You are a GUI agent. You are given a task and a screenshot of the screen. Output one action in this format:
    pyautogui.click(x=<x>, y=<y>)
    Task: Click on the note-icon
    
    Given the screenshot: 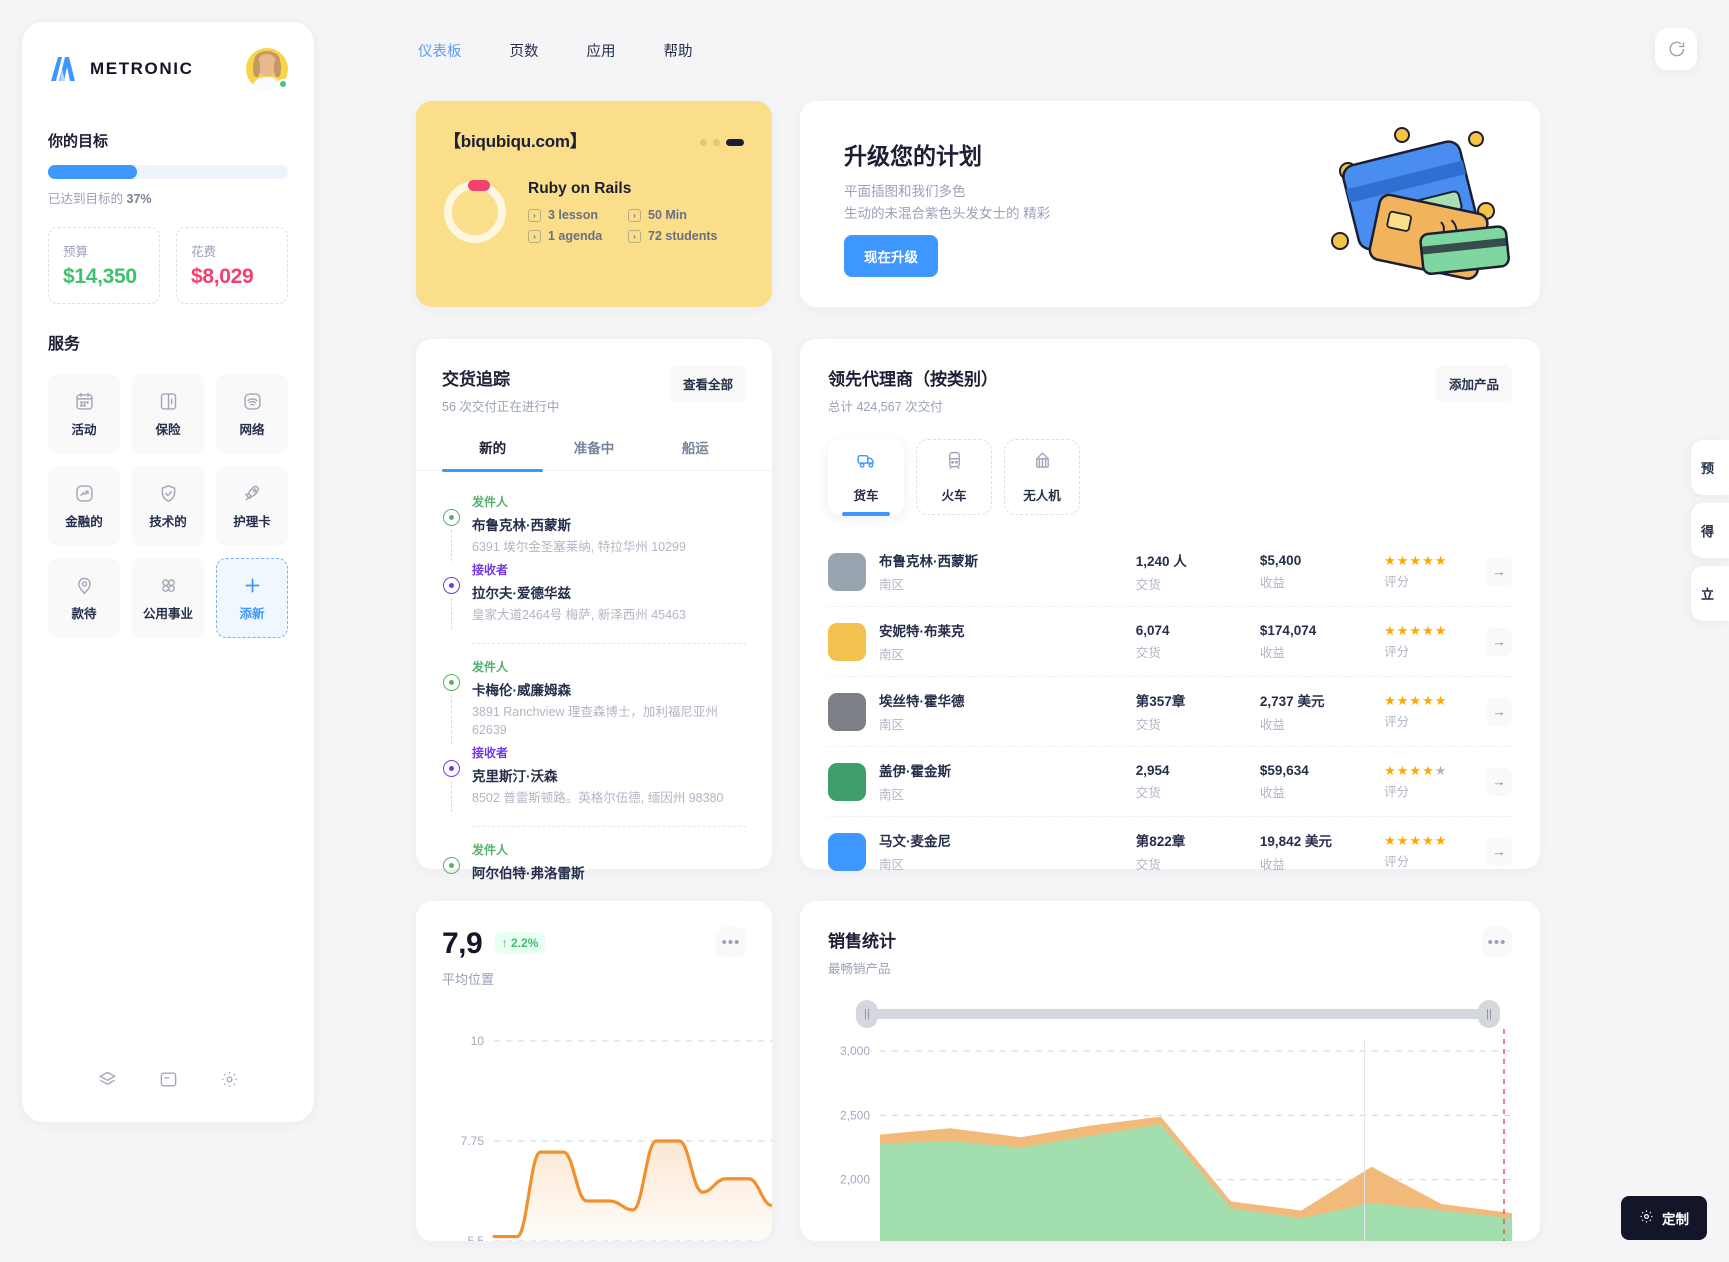 What is the action you would take?
    pyautogui.click(x=168, y=1082)
    